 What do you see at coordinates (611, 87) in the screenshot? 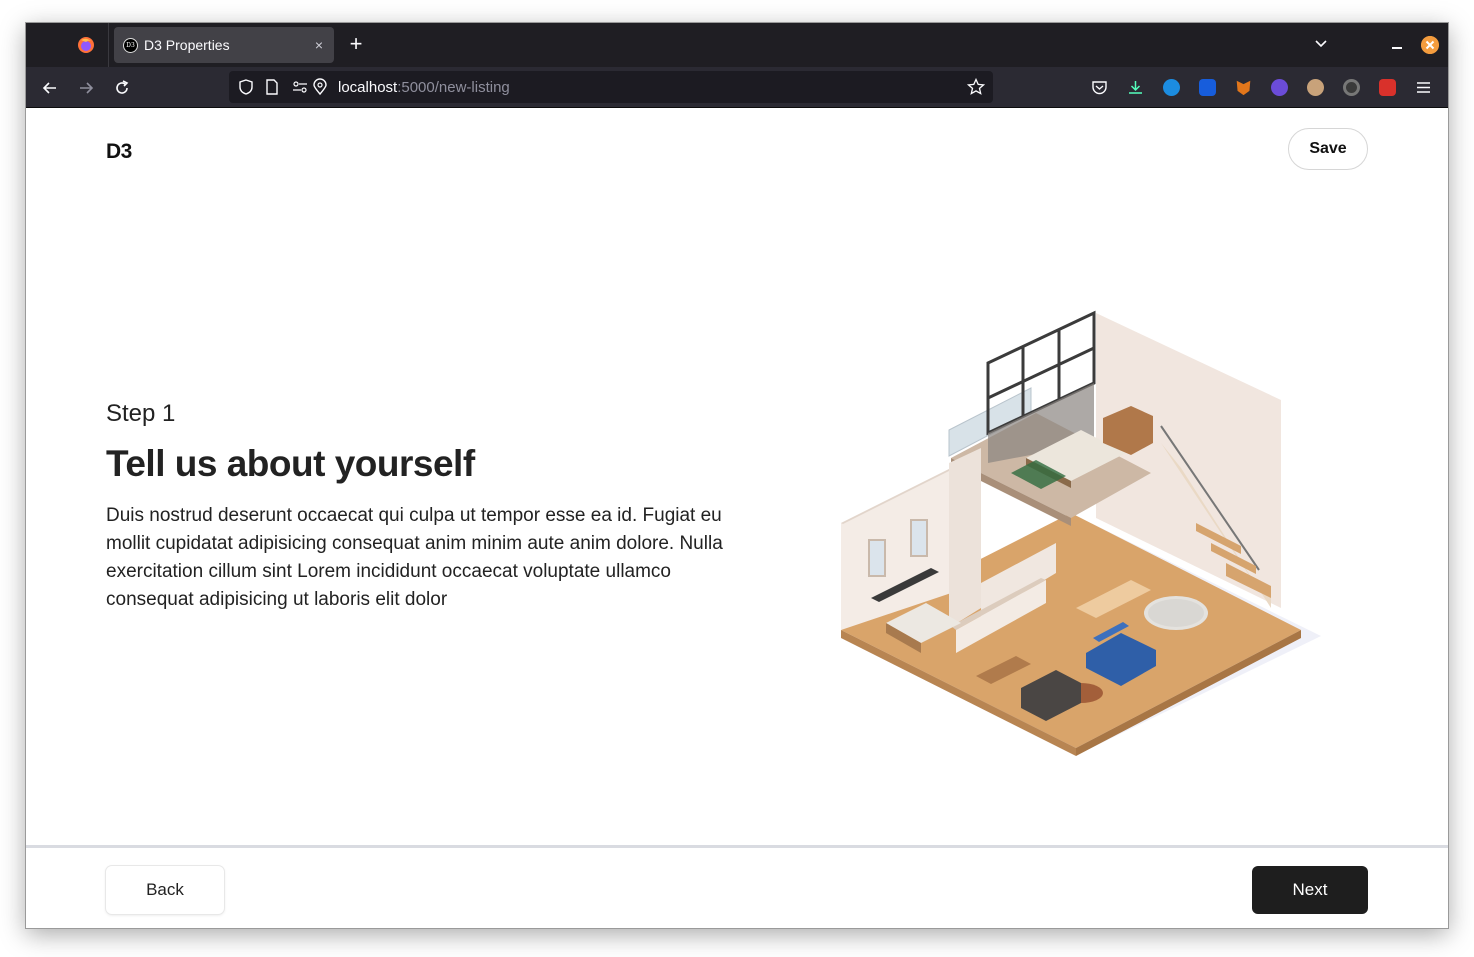
I see `url-bar: localhost:5000/new-listing` at bounding box center [611, 87].